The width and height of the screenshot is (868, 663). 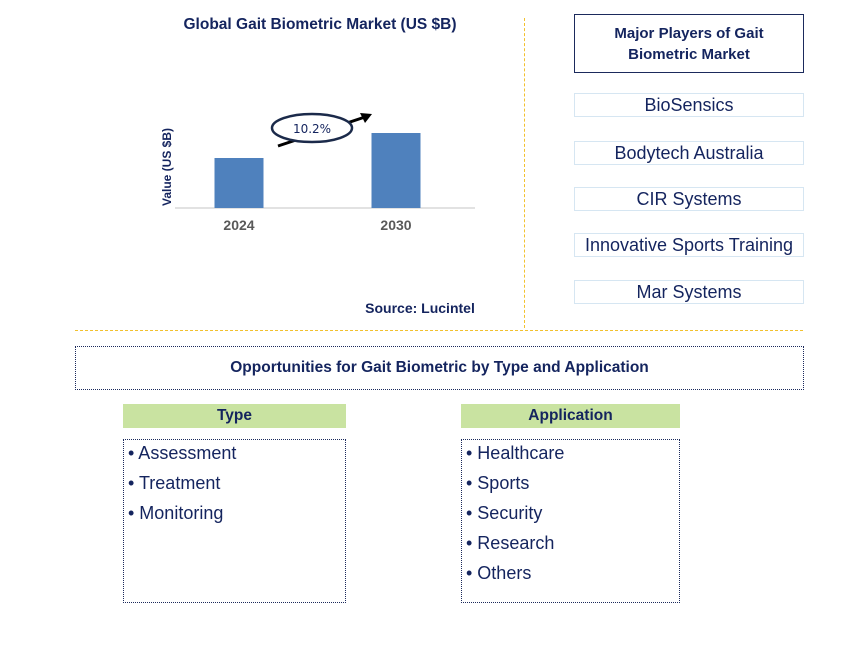 I want to click on type-heading: Type, so click(x=234, y=416).